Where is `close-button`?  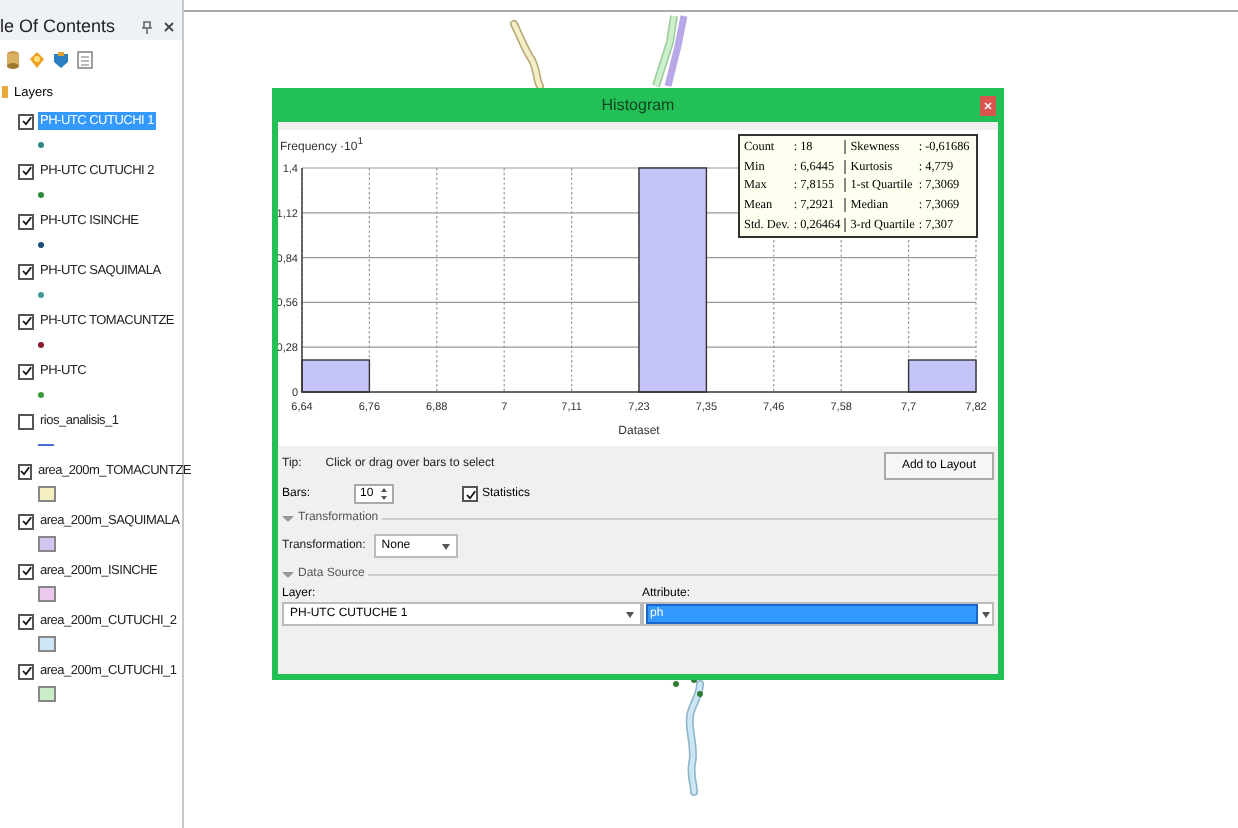
close-button is located at coordinates (988, 106).